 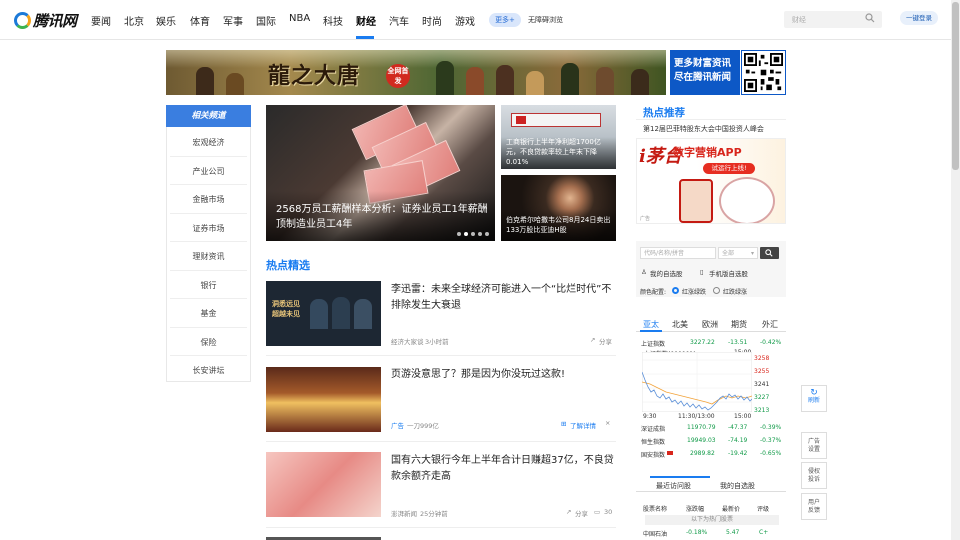 What do you see at coordinates (735, 291) in the screenshot?
I see `color-option-2: 红跌绿涨` at bounding box center [735, 291].